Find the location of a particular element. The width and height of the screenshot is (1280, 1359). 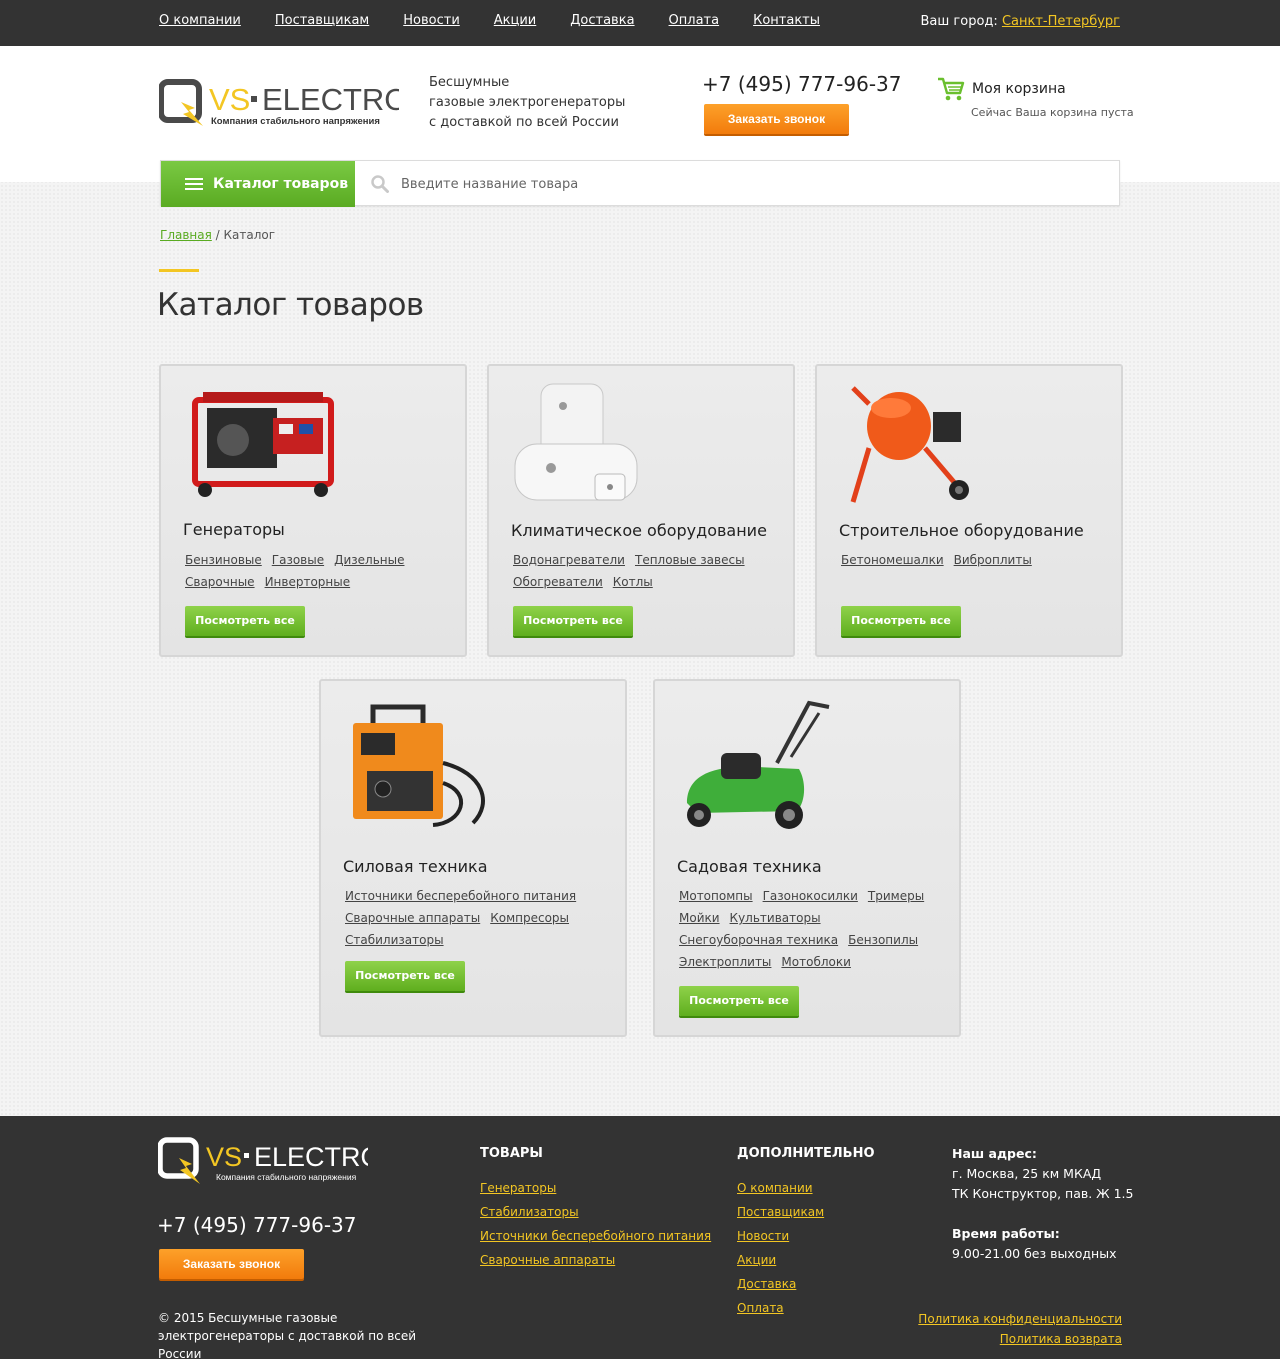

footer-link-stabilizers: Стабилизаторы is located at coordinates (595, 1212).